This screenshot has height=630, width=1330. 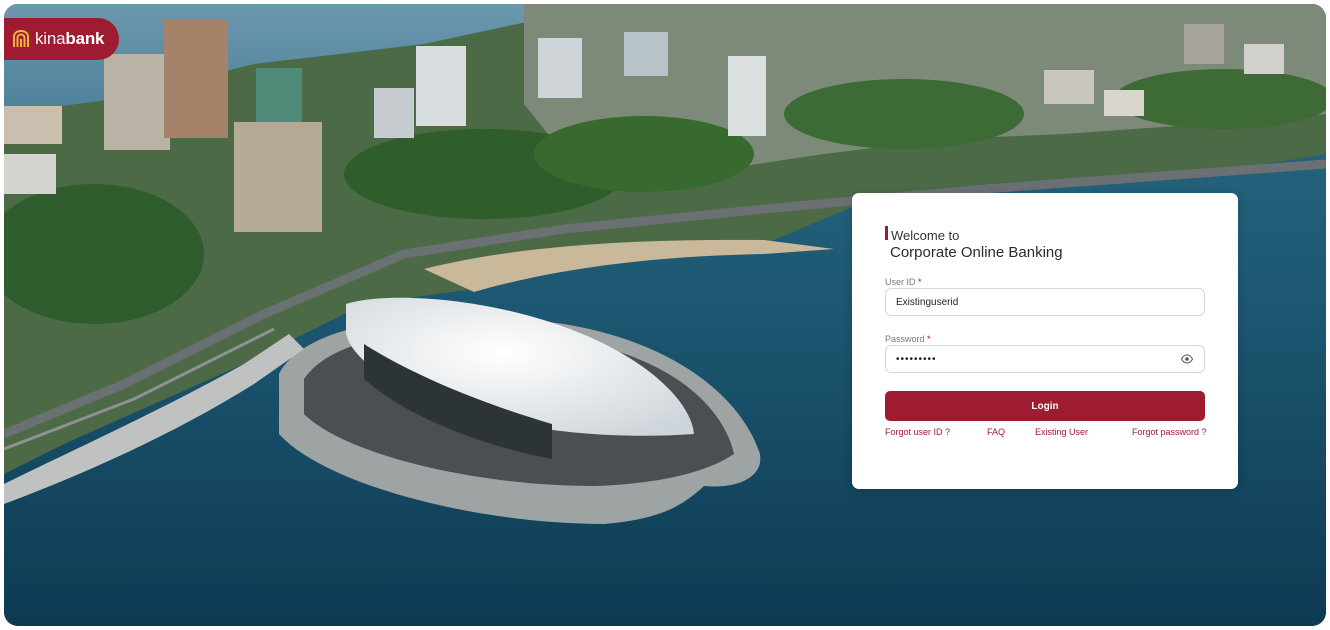 I want to click on eye-icon, so click(x=1187, y=359).